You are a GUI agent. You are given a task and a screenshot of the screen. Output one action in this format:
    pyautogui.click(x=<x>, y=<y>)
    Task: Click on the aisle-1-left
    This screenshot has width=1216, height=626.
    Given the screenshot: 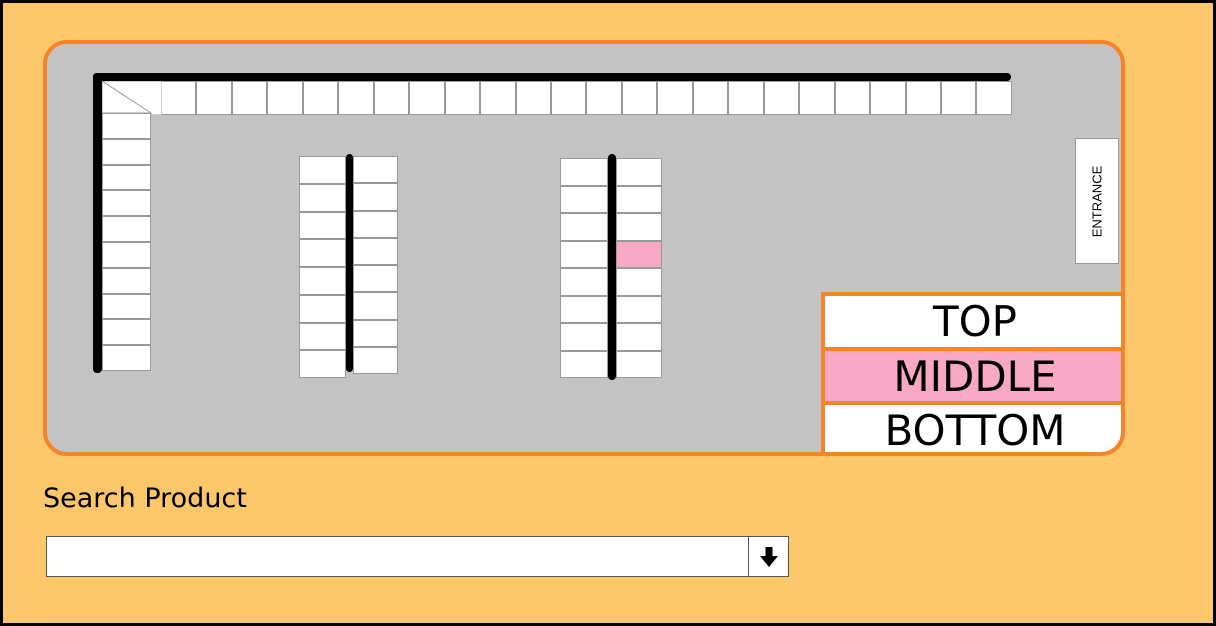 What is the action you would take?
    pyautogui.click(x=322, y=267)
    